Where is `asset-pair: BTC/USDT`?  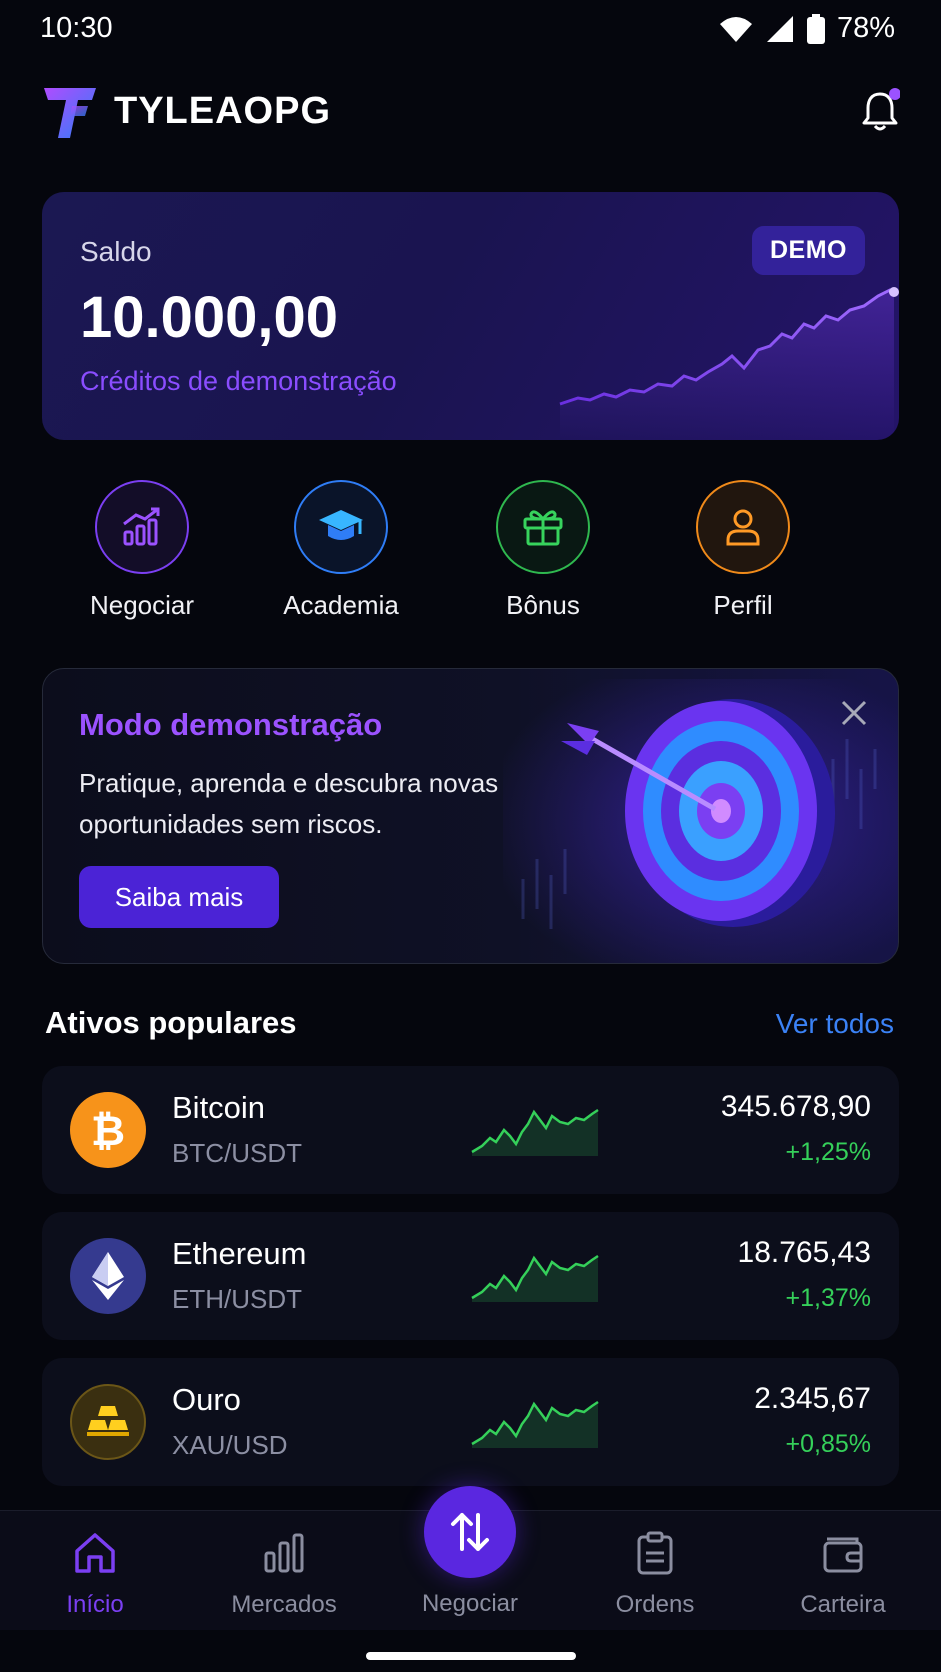 asset-pair: BTC/USDT is located at coordinates (237, 1153).